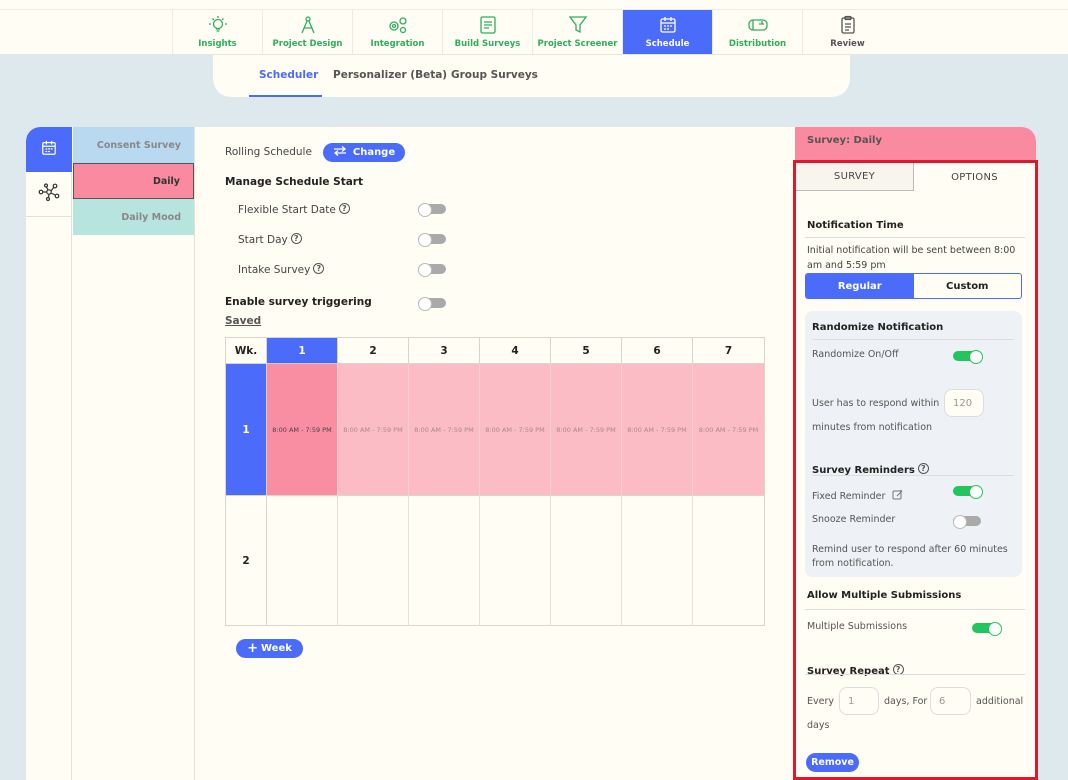 The height and width of the screenshot is (780, 1068). What do you see at coordinates (820, 701) in the screenshot?
I see `every-label: Every` at bounding box center [820, 701].